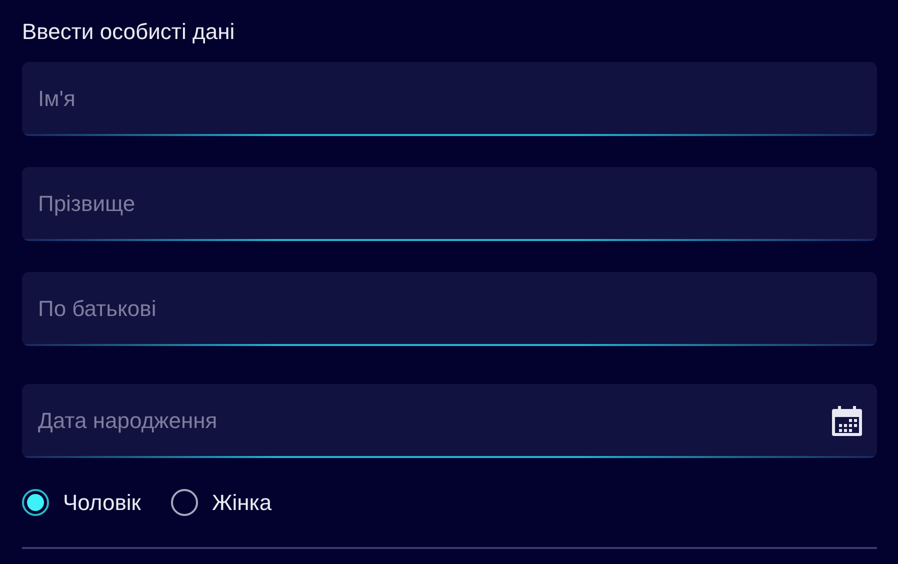 The height and width of the screenshot is (564, 898). What do you see at coordinates (102, 503) in the screenshot?
I see `radio-label: Чоловік` at bounding box center [102, 503].